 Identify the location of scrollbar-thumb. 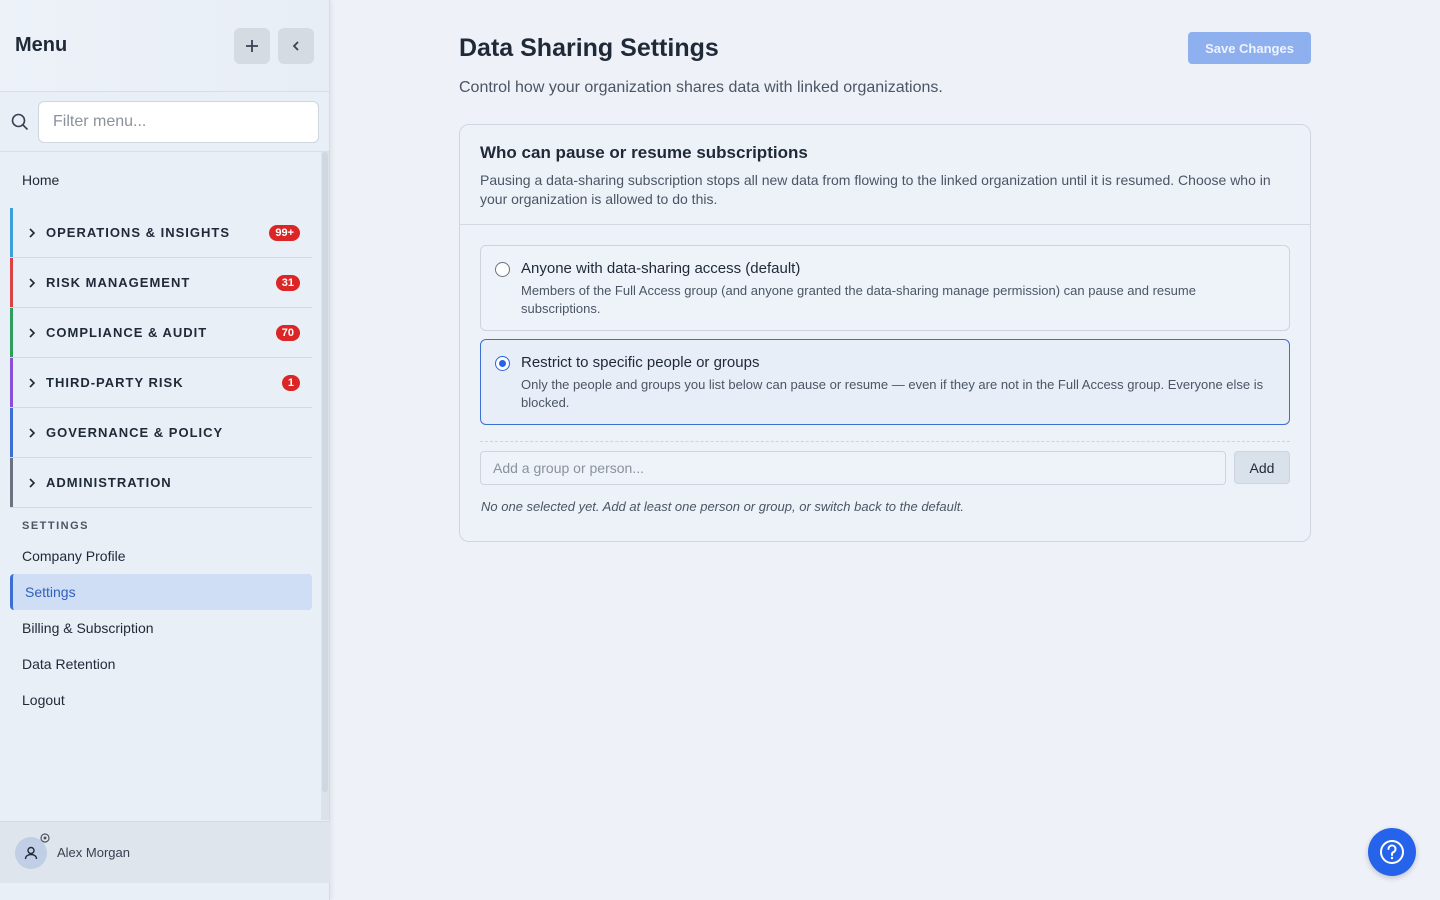
(325, 472).